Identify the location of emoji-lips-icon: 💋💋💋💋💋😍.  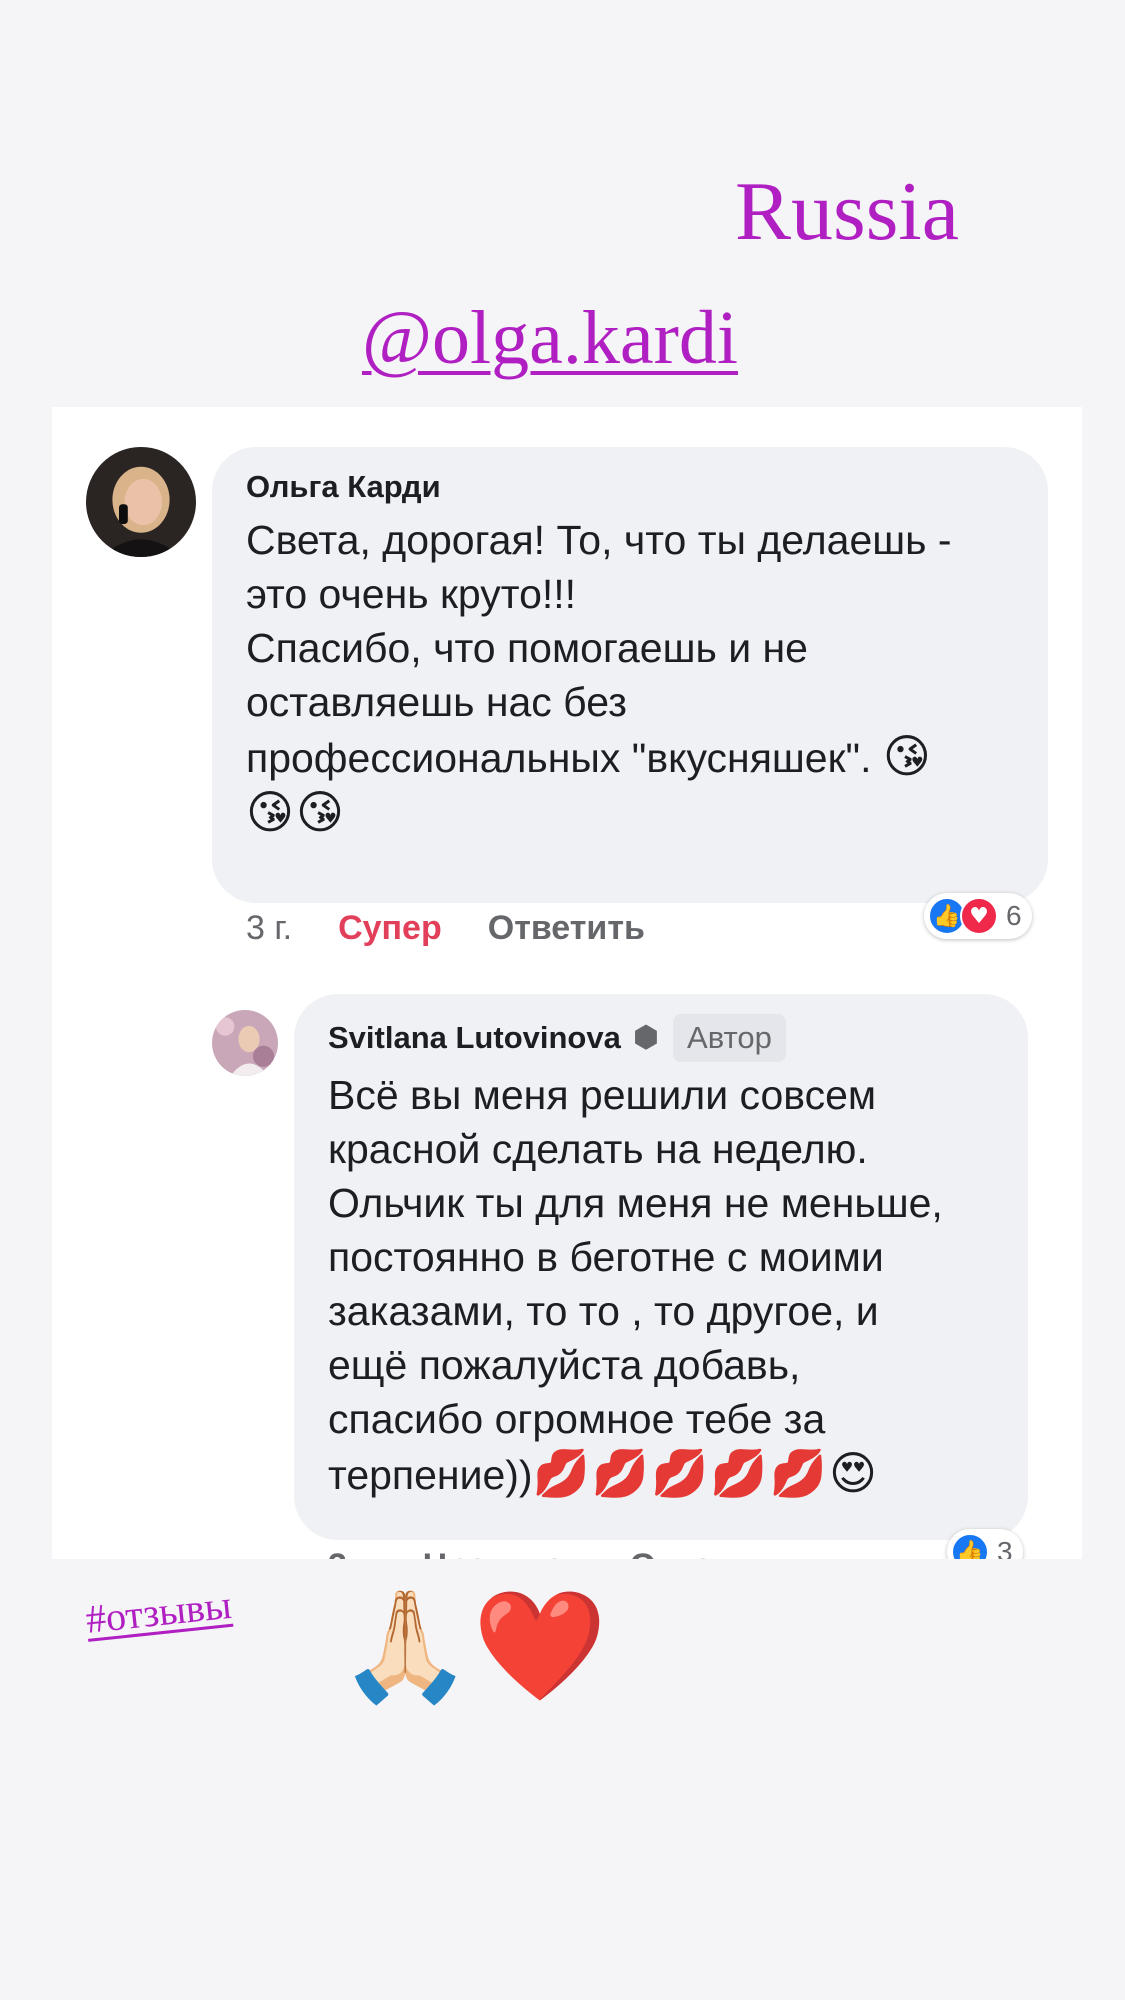
(705, 1473).